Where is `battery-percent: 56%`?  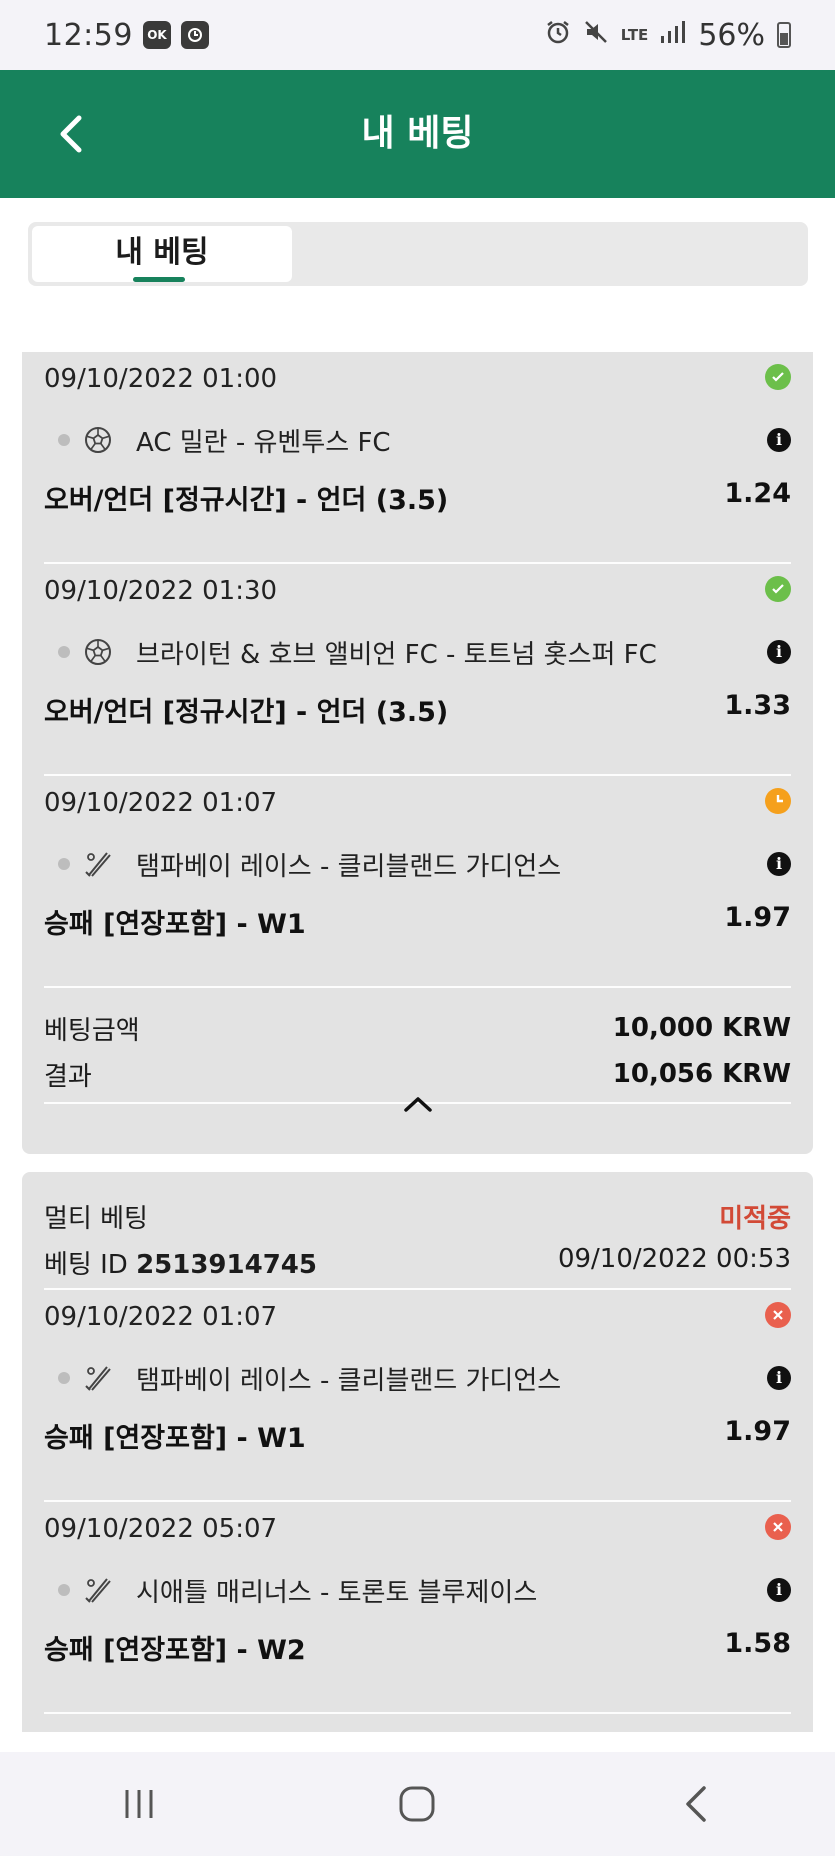 battery-percent: 56% is located at coordinates (731, 35).